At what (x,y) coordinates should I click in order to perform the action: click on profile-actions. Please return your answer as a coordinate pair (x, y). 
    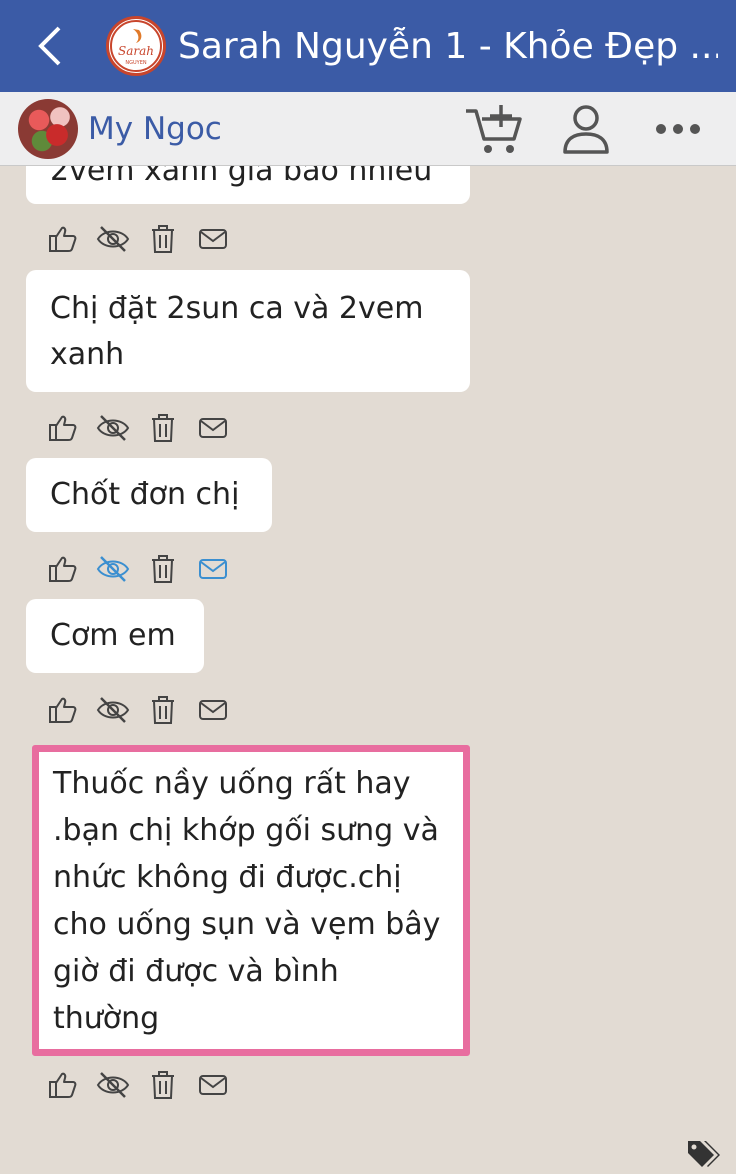
    Looking at the image, I should click on (600, 129).